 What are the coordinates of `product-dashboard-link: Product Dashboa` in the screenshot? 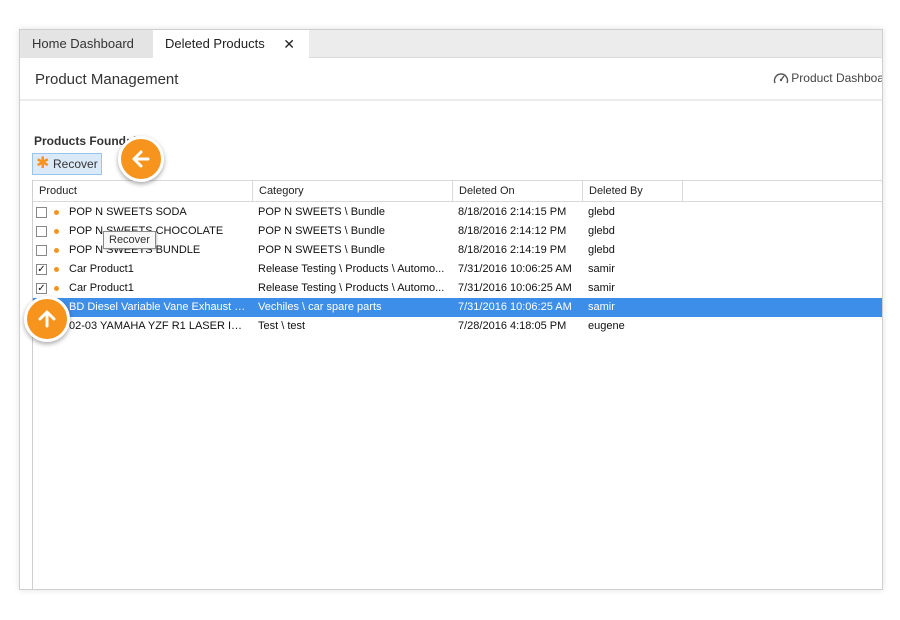 It's located at (828, 78).